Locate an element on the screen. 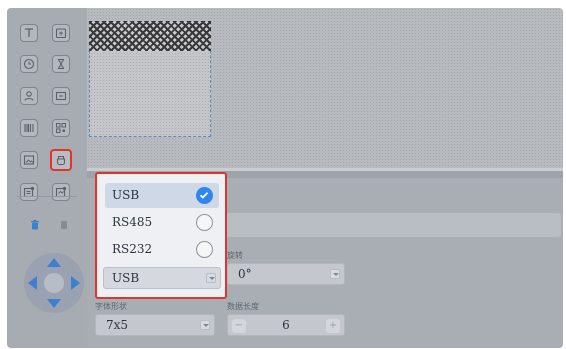 Image resolution: width=566 pixels, height=349 pixels. usb-icon is located at coordinates (61, 160).